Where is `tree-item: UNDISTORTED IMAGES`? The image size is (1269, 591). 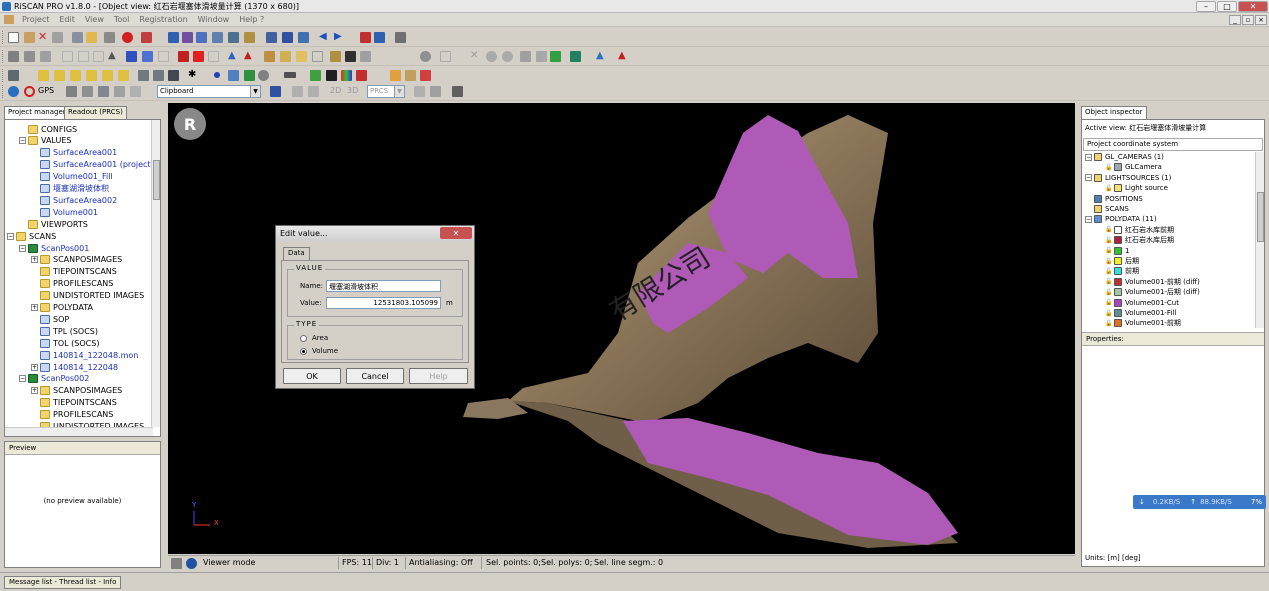
tree-item: UNDISTORTED IMAGES is located at coordinates (87, 296).